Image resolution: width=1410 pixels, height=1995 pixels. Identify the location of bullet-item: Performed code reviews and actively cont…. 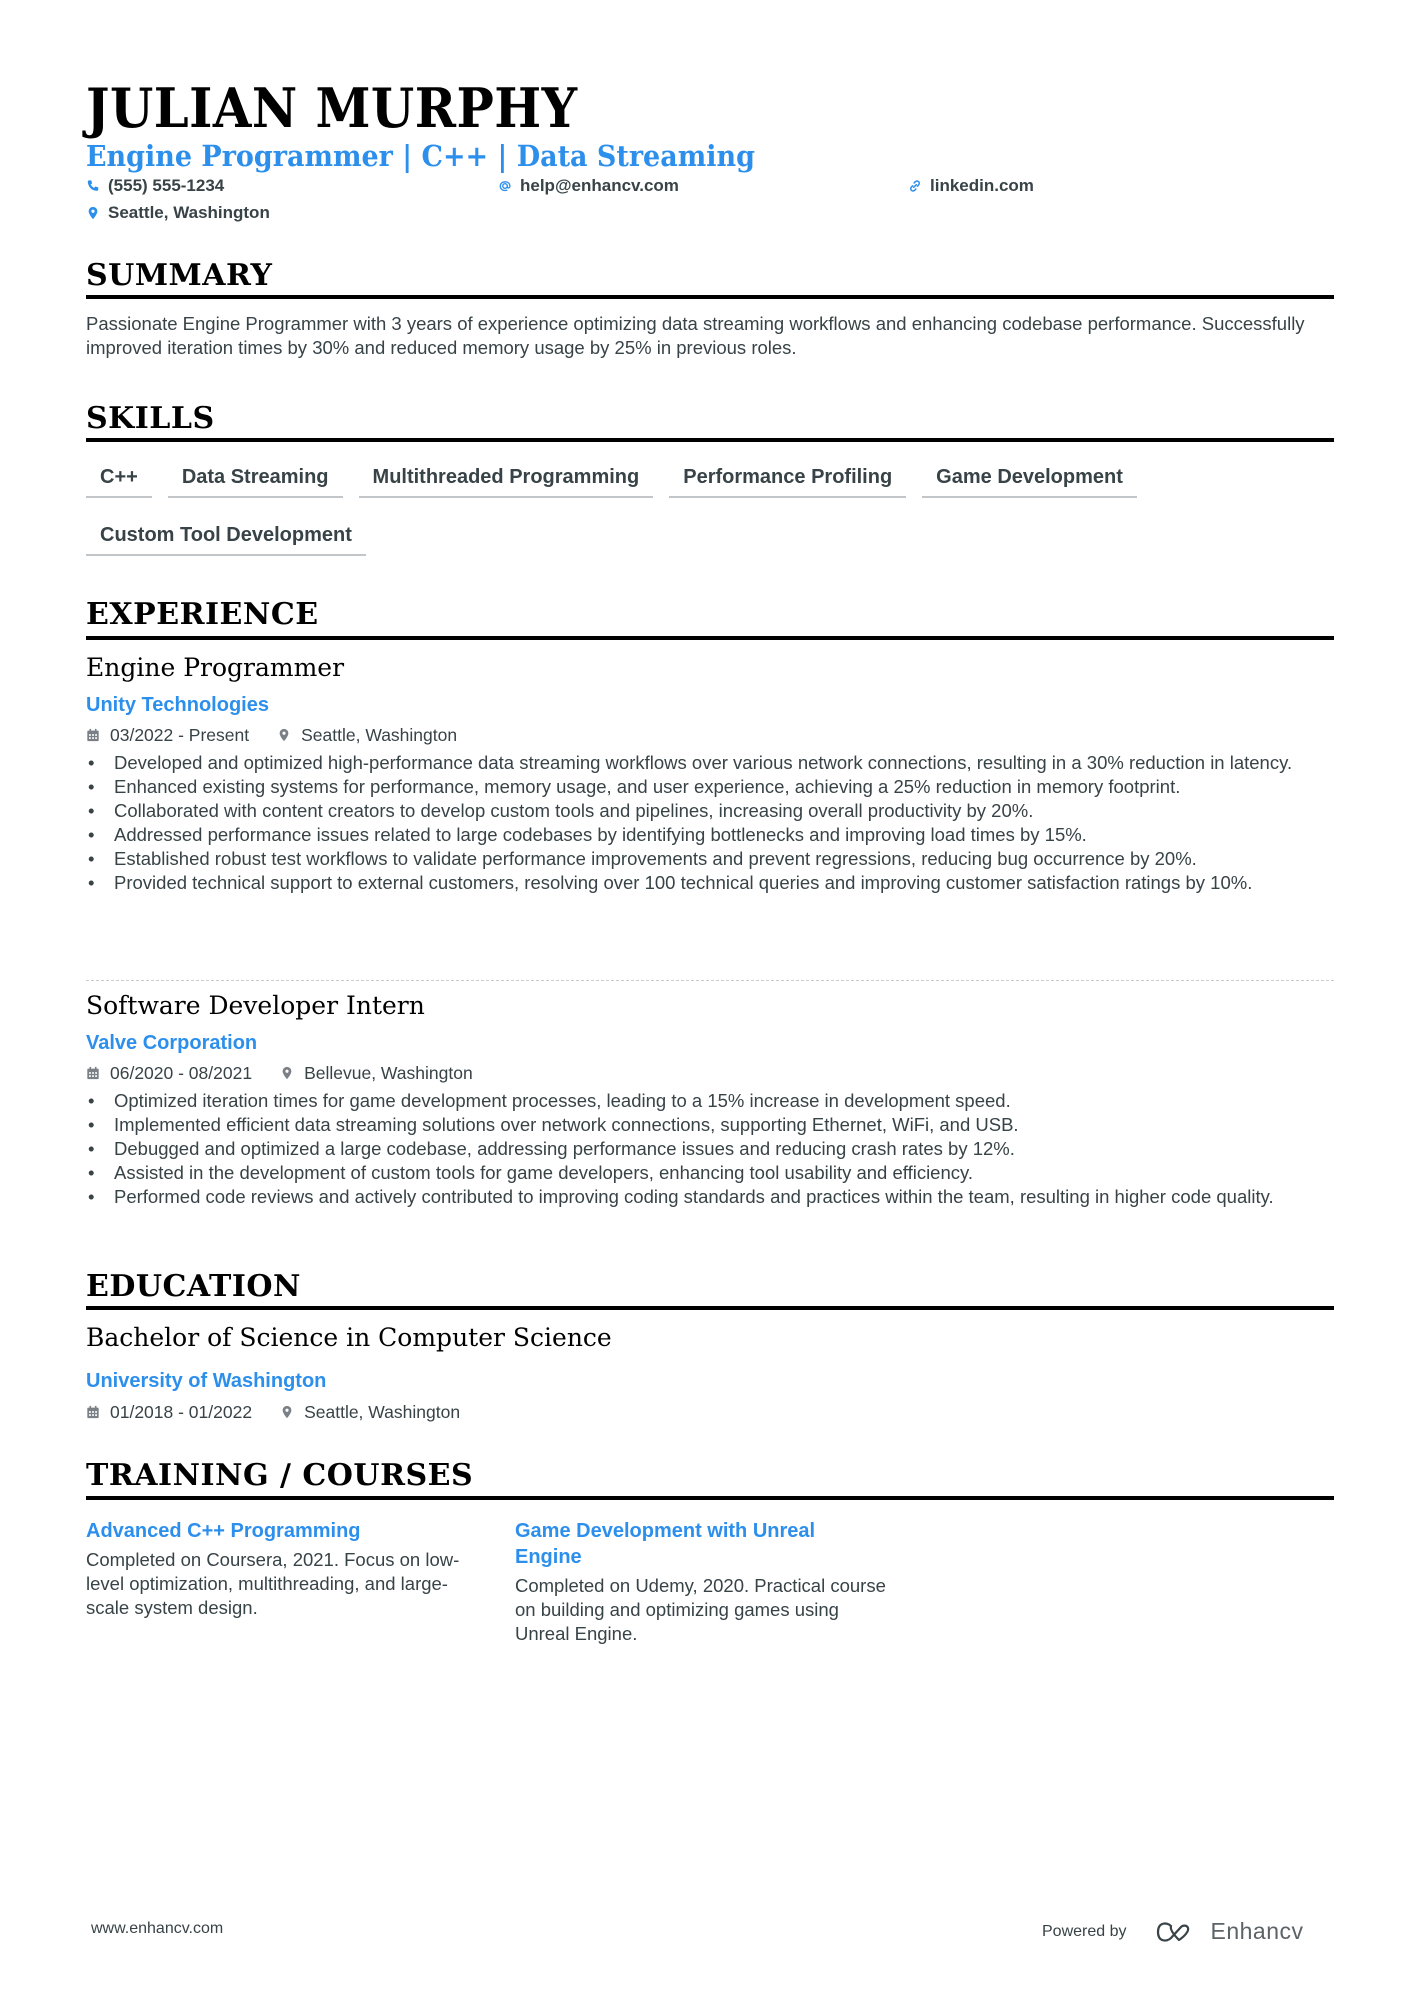
(711, 1197).